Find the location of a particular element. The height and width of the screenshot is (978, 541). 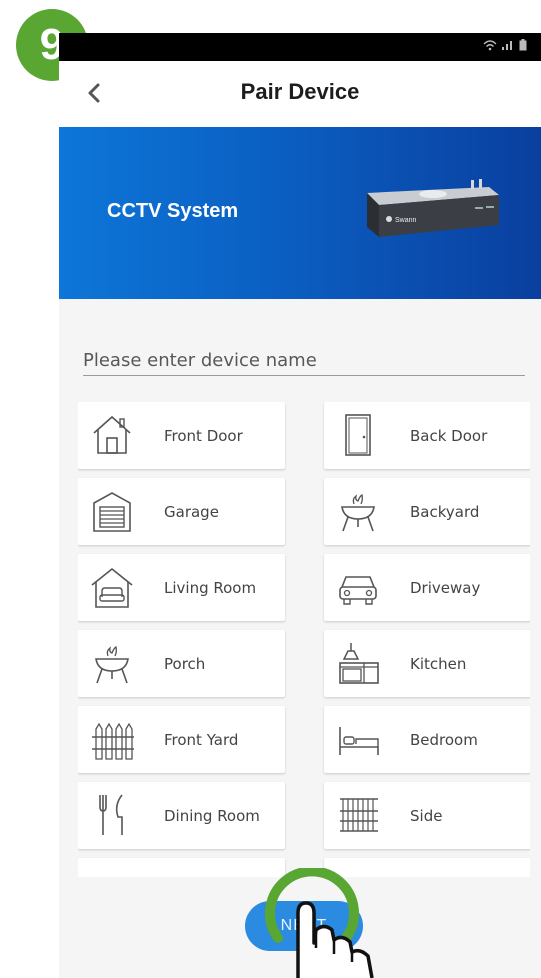

location-tile: Garage is located at coordinates (181, 511).